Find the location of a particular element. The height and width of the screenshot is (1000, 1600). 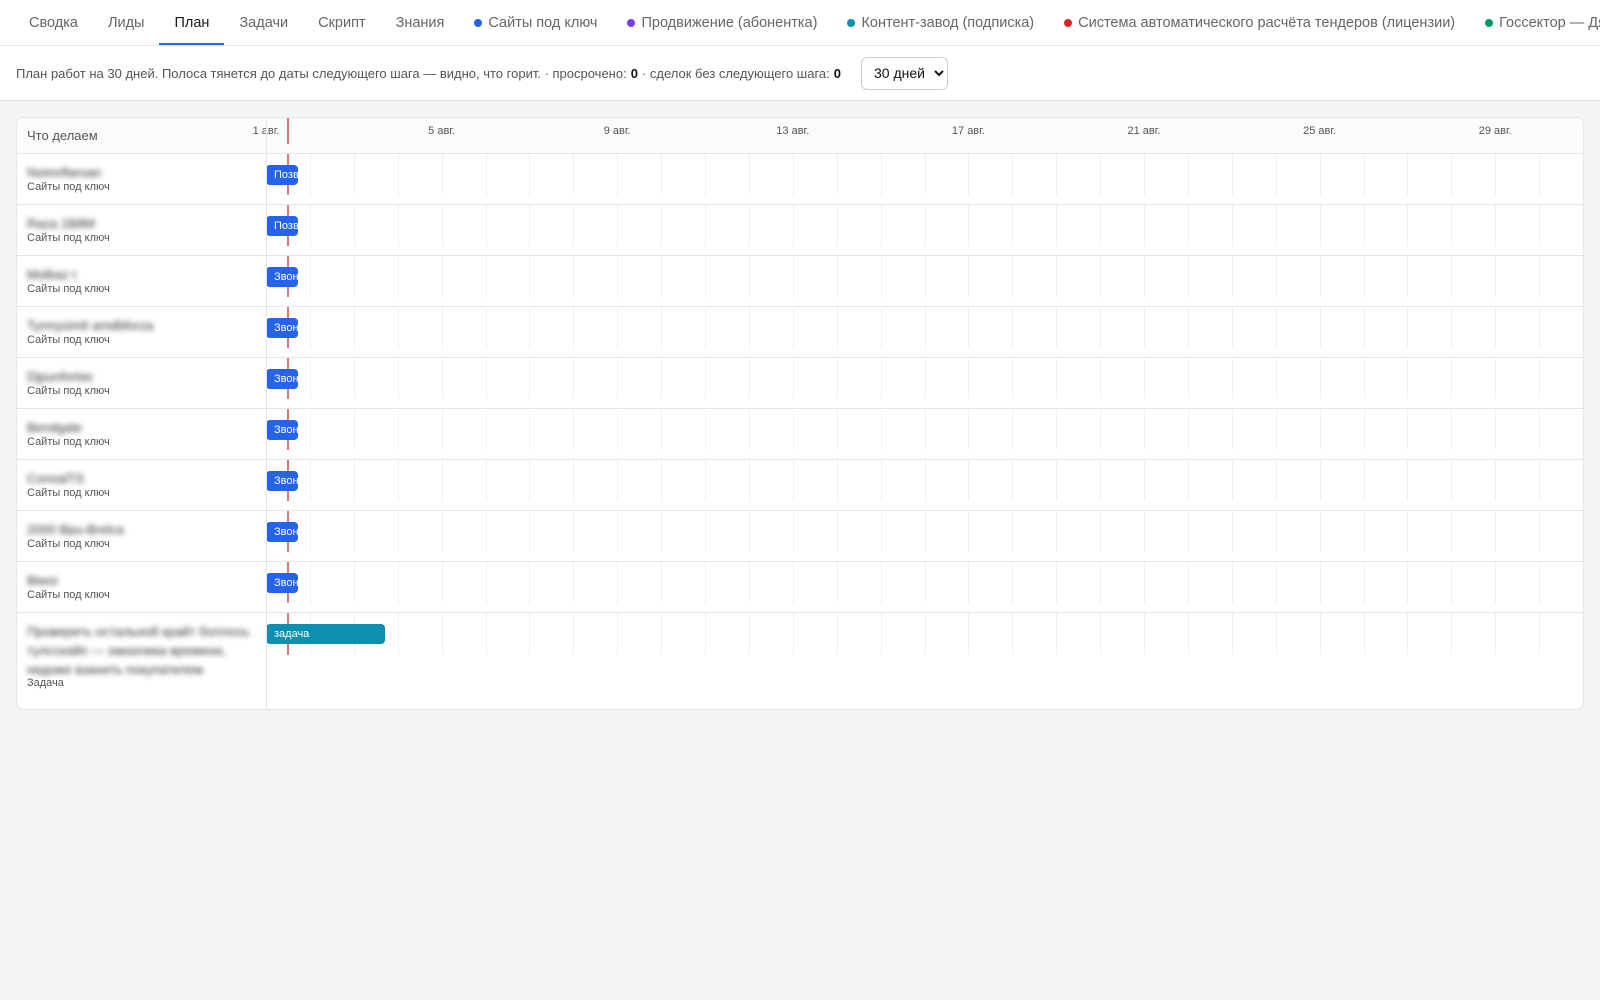

today-marker is located at coordinates (287, 131).